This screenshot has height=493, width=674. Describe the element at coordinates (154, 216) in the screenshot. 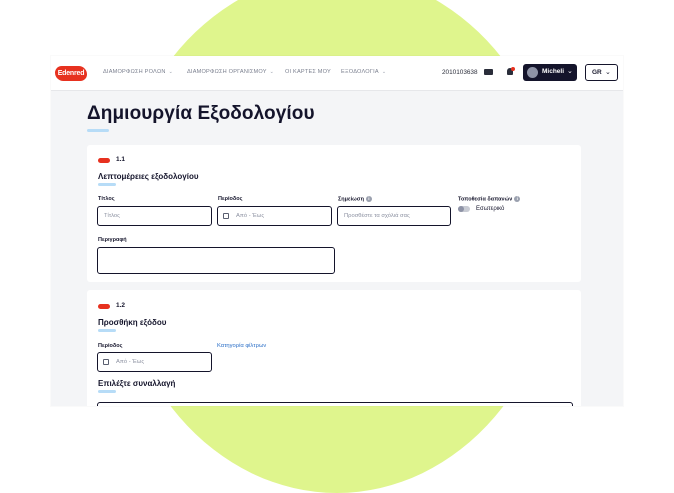

I see `title-input: Τίτλος` at that location.